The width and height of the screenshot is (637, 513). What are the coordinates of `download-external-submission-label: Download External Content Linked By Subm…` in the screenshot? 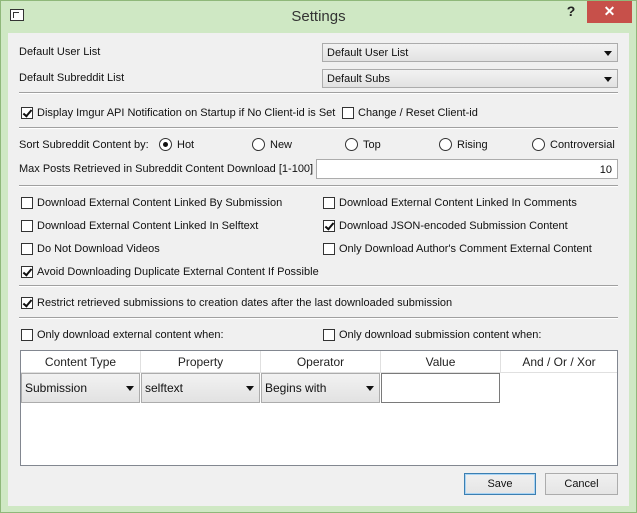 It's located at (160, 203).